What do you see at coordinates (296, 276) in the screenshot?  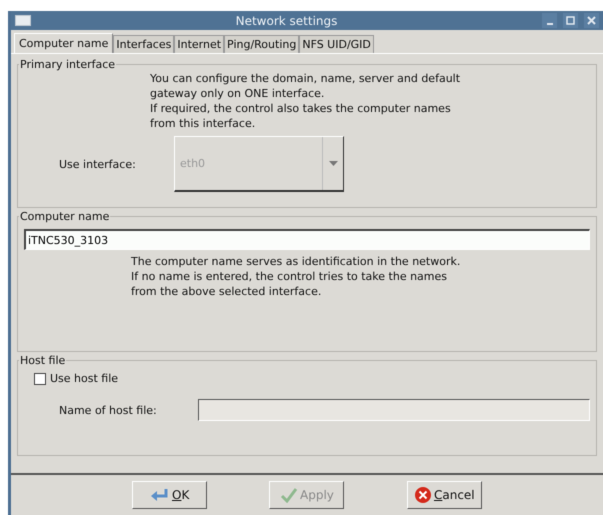 I see `description-text: The computer name serves as identification in the network. If no name is entered, the control tries to take the names from the above selected interface.` at bounding box center [296, 276].